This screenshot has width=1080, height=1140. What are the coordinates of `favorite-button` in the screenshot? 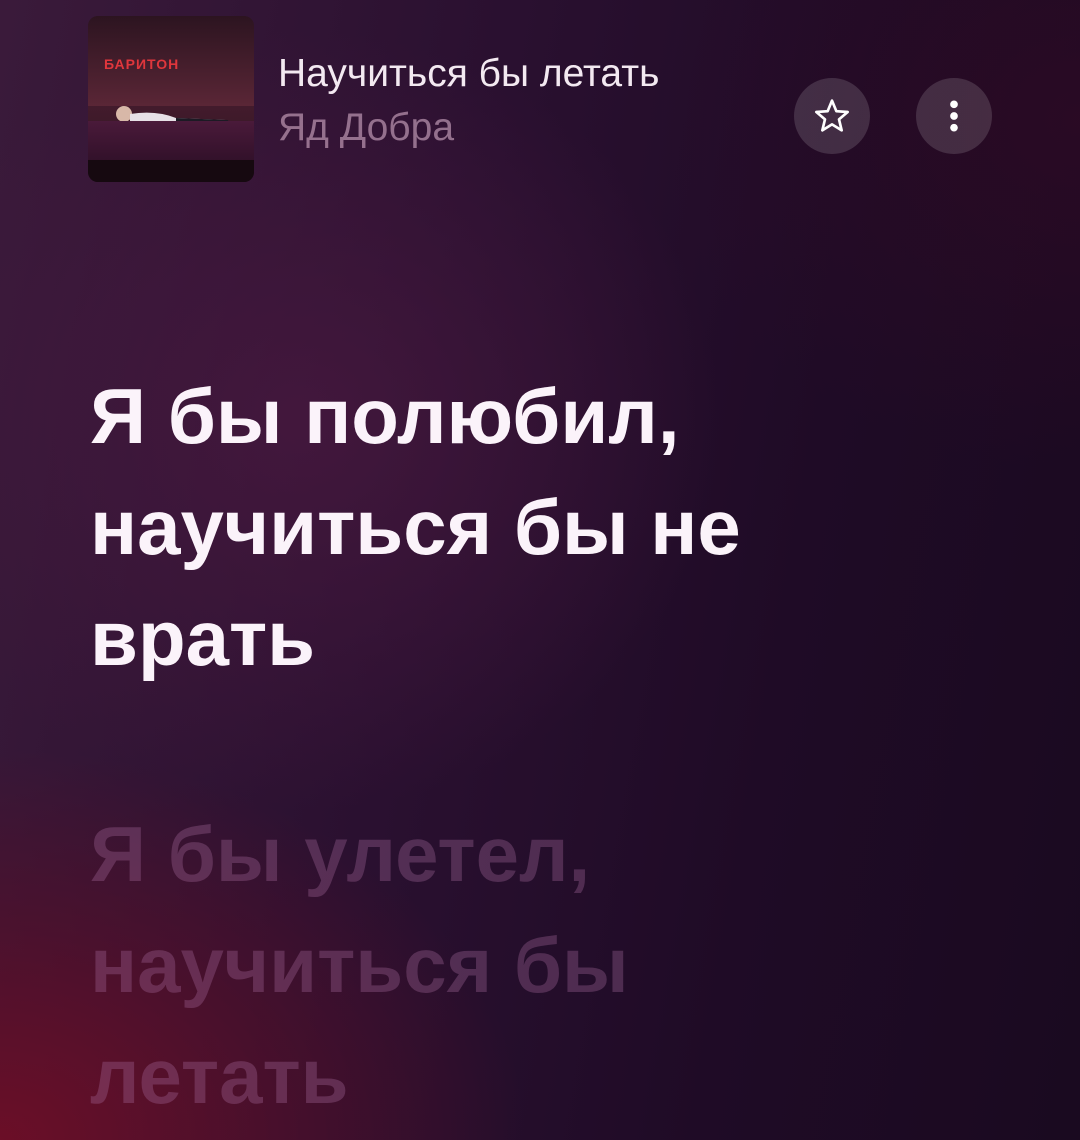 It's located at (832, 116).